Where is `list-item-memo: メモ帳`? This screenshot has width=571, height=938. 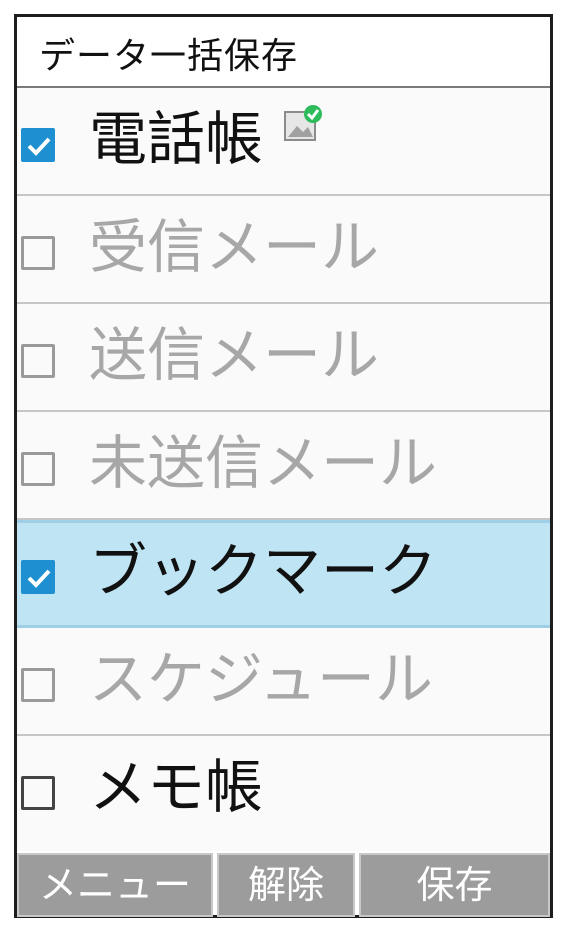
list-item-memo: メモ帳 is located at coordinates (283, 790).